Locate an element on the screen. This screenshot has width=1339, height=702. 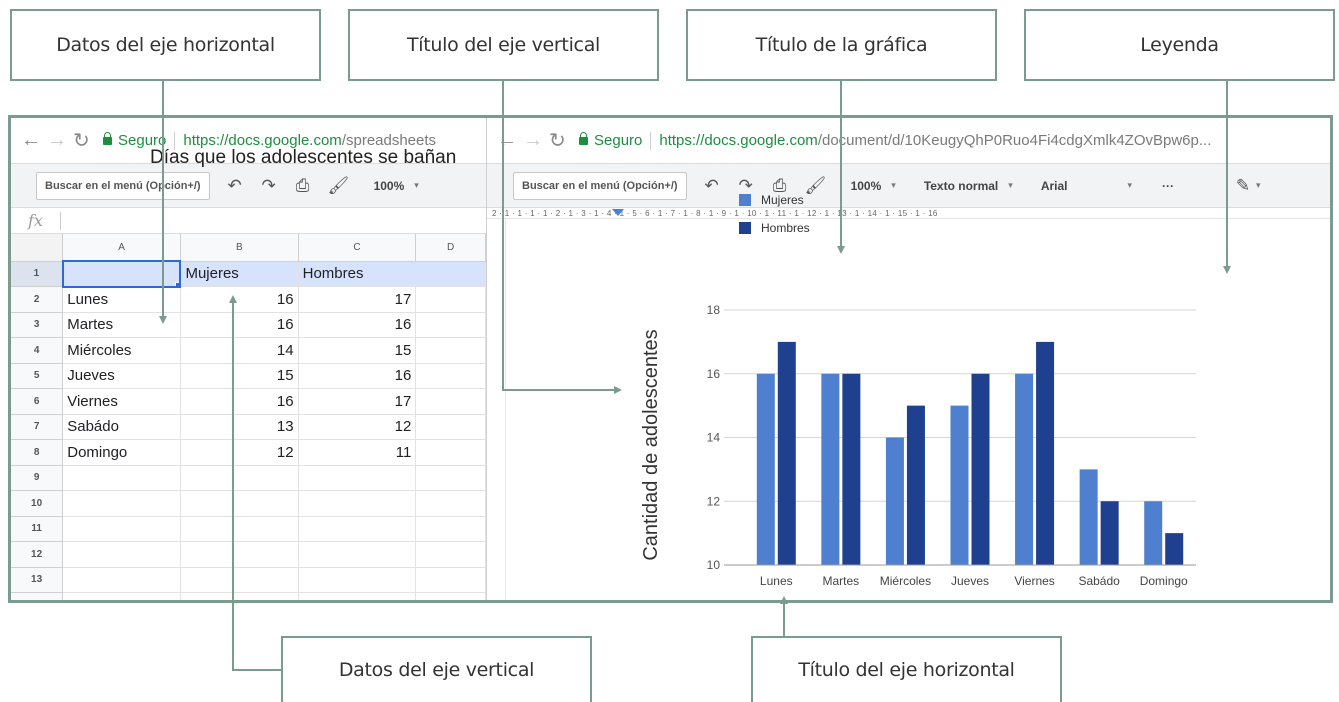
chart-legend: Mujeres Hombres is located at coordinates (774, 214).